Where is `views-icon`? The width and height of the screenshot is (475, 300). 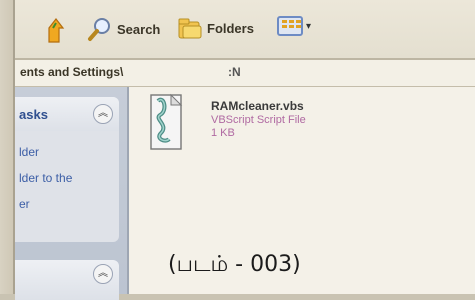 views-icon is located at coordinates (290, 26).